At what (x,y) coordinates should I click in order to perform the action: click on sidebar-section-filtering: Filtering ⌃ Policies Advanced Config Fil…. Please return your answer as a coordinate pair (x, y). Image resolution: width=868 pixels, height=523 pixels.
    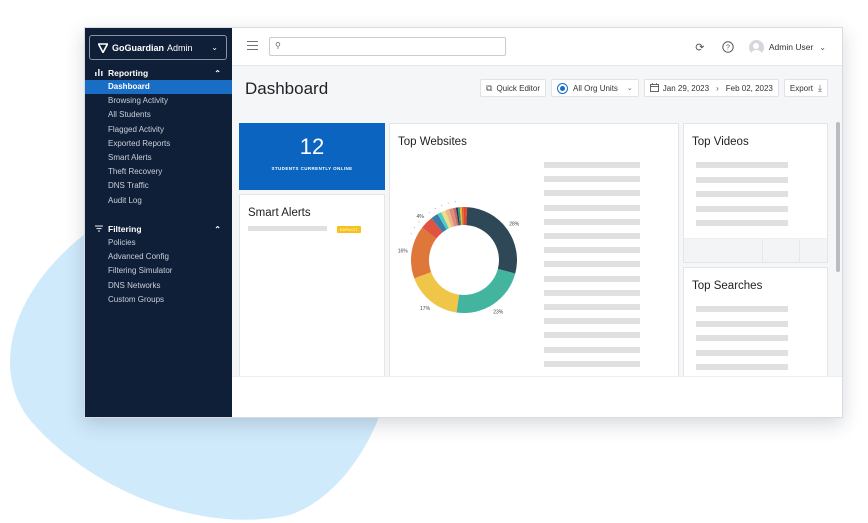
    Looking at the image, I should click on (158, 264).